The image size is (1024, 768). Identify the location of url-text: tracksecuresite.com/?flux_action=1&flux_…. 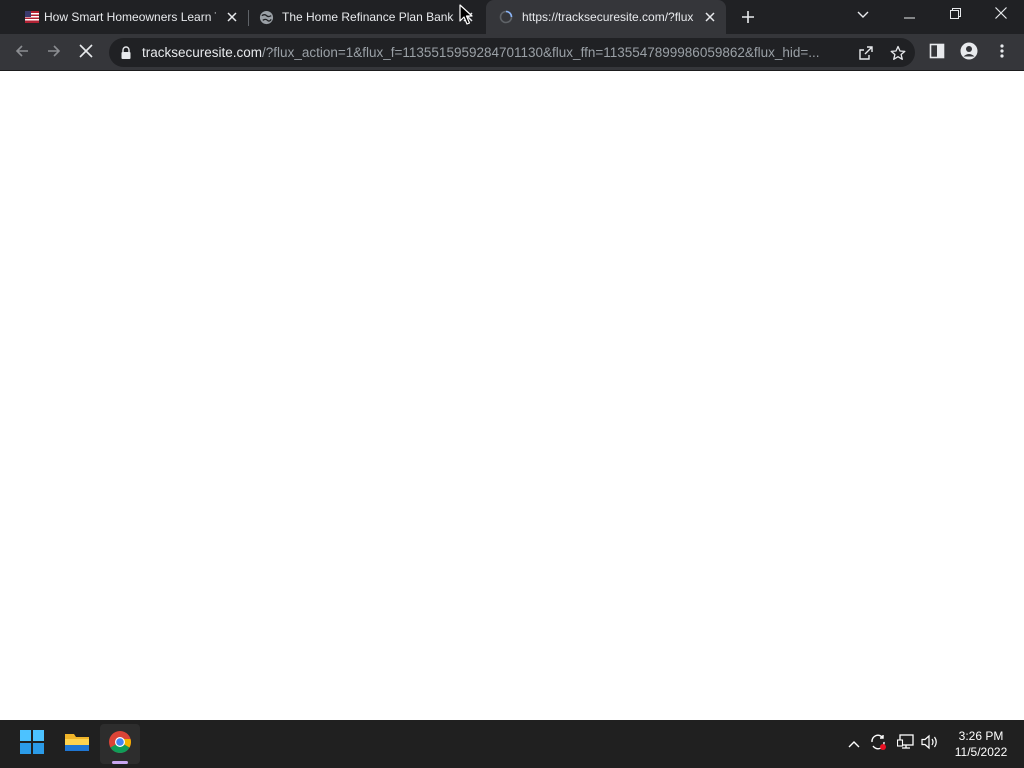
(497, 53).